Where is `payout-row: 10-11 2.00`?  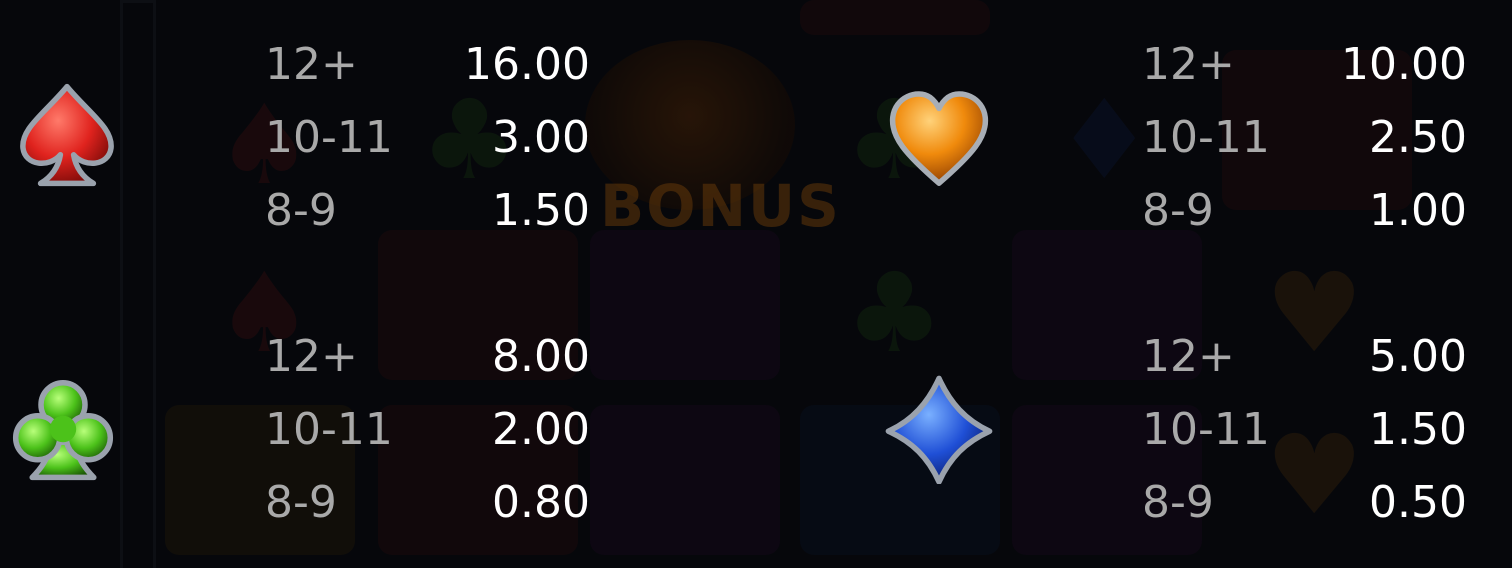 payout-row: 10-11 2.00 is located at coordinates (427, 430).